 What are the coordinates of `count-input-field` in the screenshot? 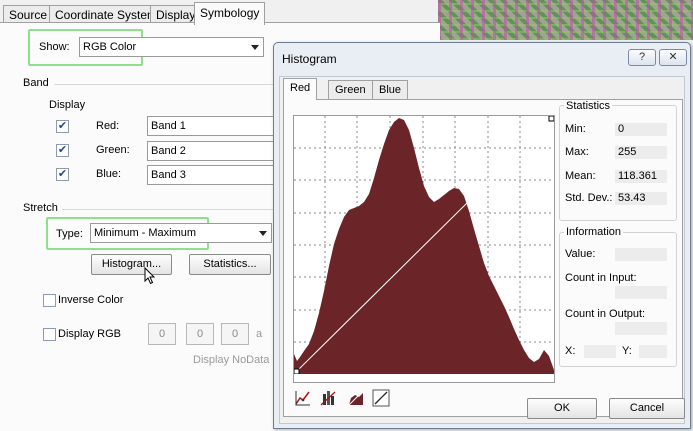 It's located at (641, 292).